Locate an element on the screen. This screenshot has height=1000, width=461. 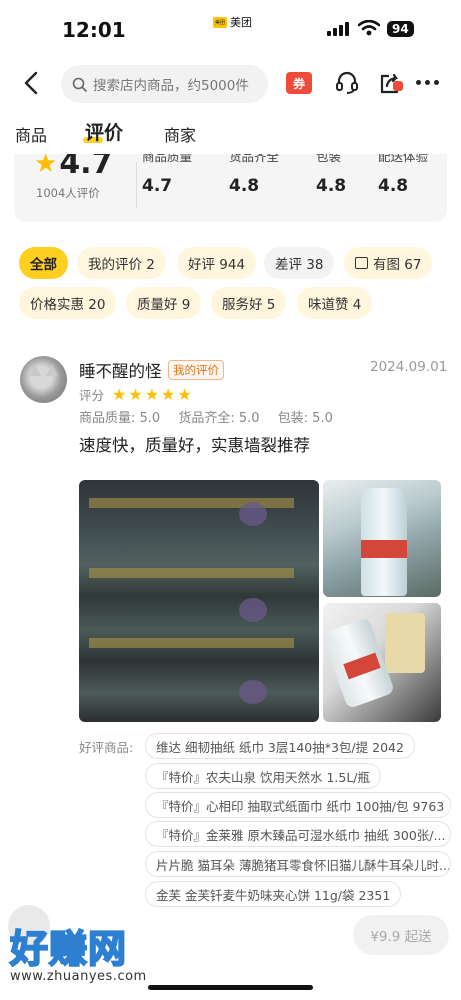
filter-good-quality: 质量好 9 is located at coordinates (164, 303).